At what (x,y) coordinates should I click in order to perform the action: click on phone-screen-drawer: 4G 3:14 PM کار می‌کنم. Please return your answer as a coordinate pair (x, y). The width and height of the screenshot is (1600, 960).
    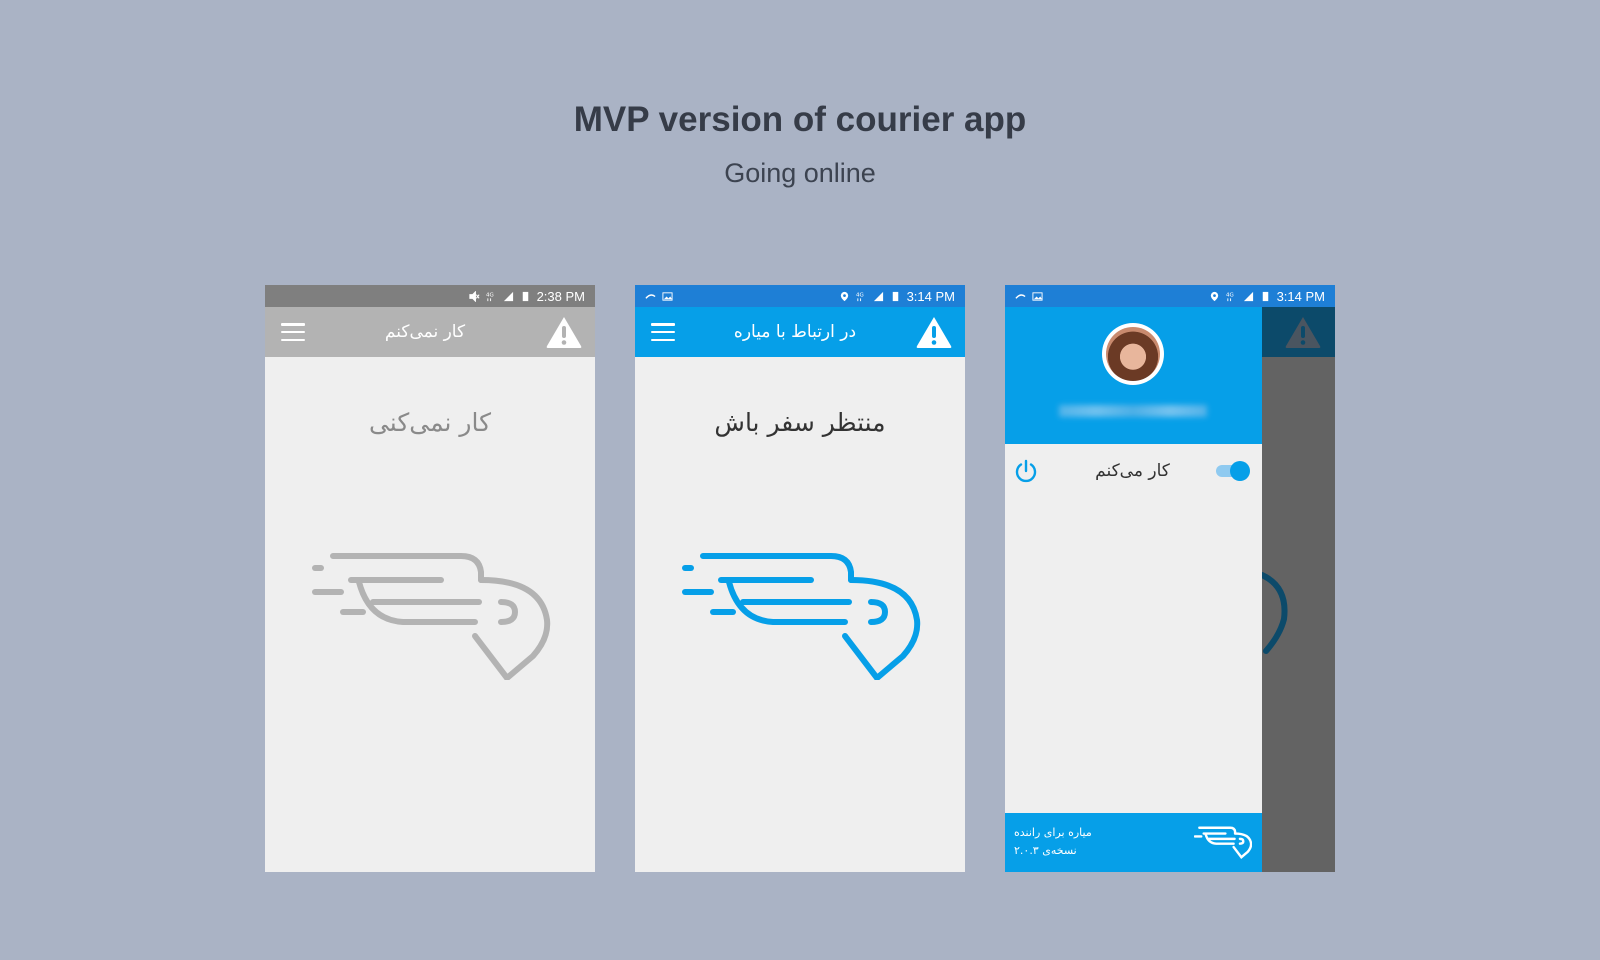
    Looking at the image, I should click on (1170, 578).